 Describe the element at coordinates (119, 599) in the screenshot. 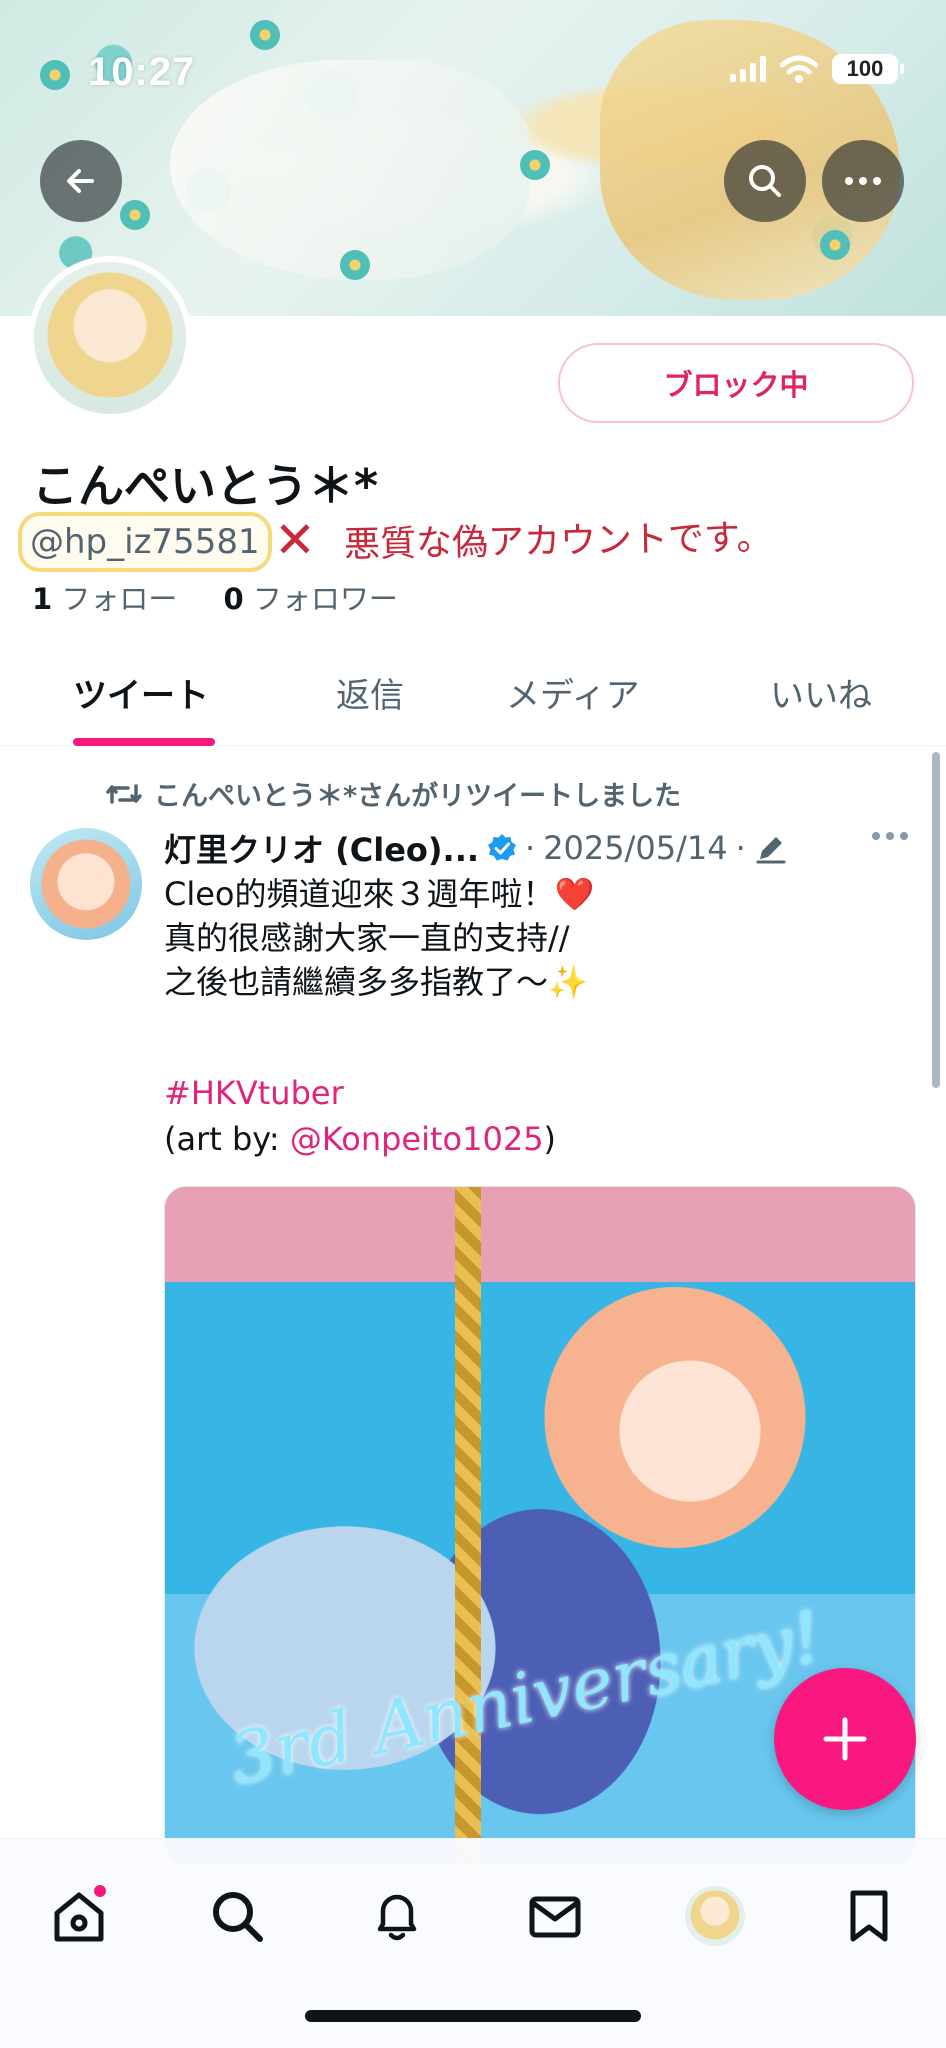

I see `following-label: フォロー` at that location.